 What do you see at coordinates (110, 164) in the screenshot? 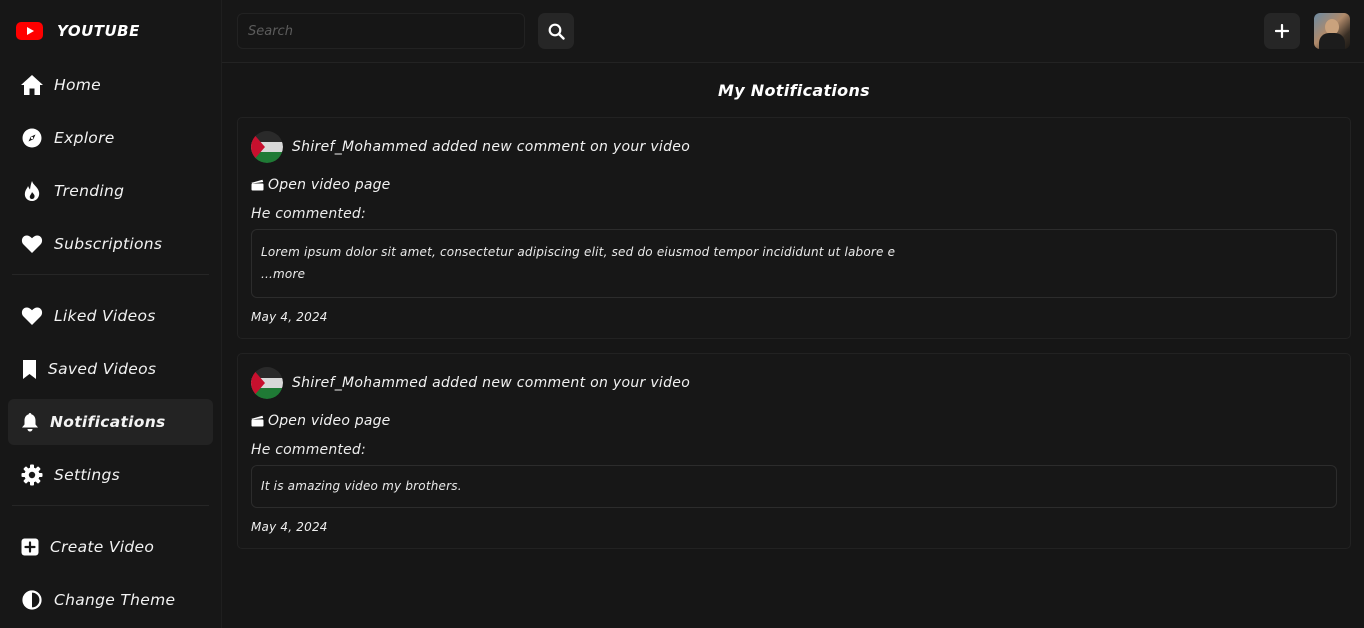
I see `nav-primary: Home Explore Trending Subscriptions` at bounding box center [110, 164].